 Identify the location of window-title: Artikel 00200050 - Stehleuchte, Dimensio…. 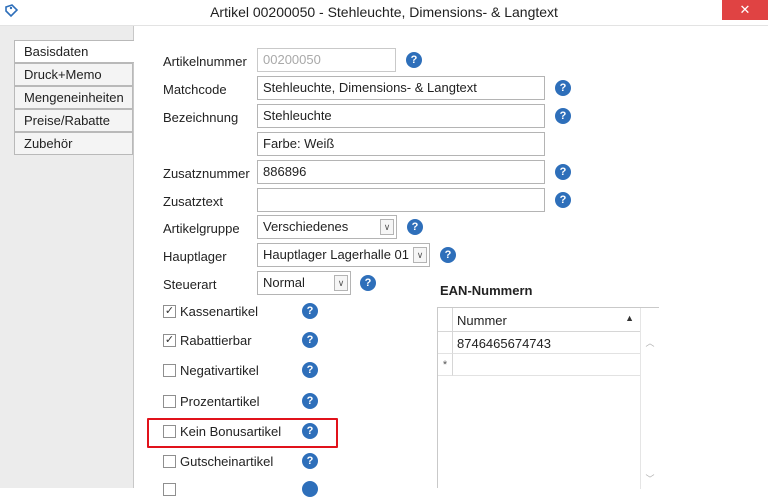
(384, 12).